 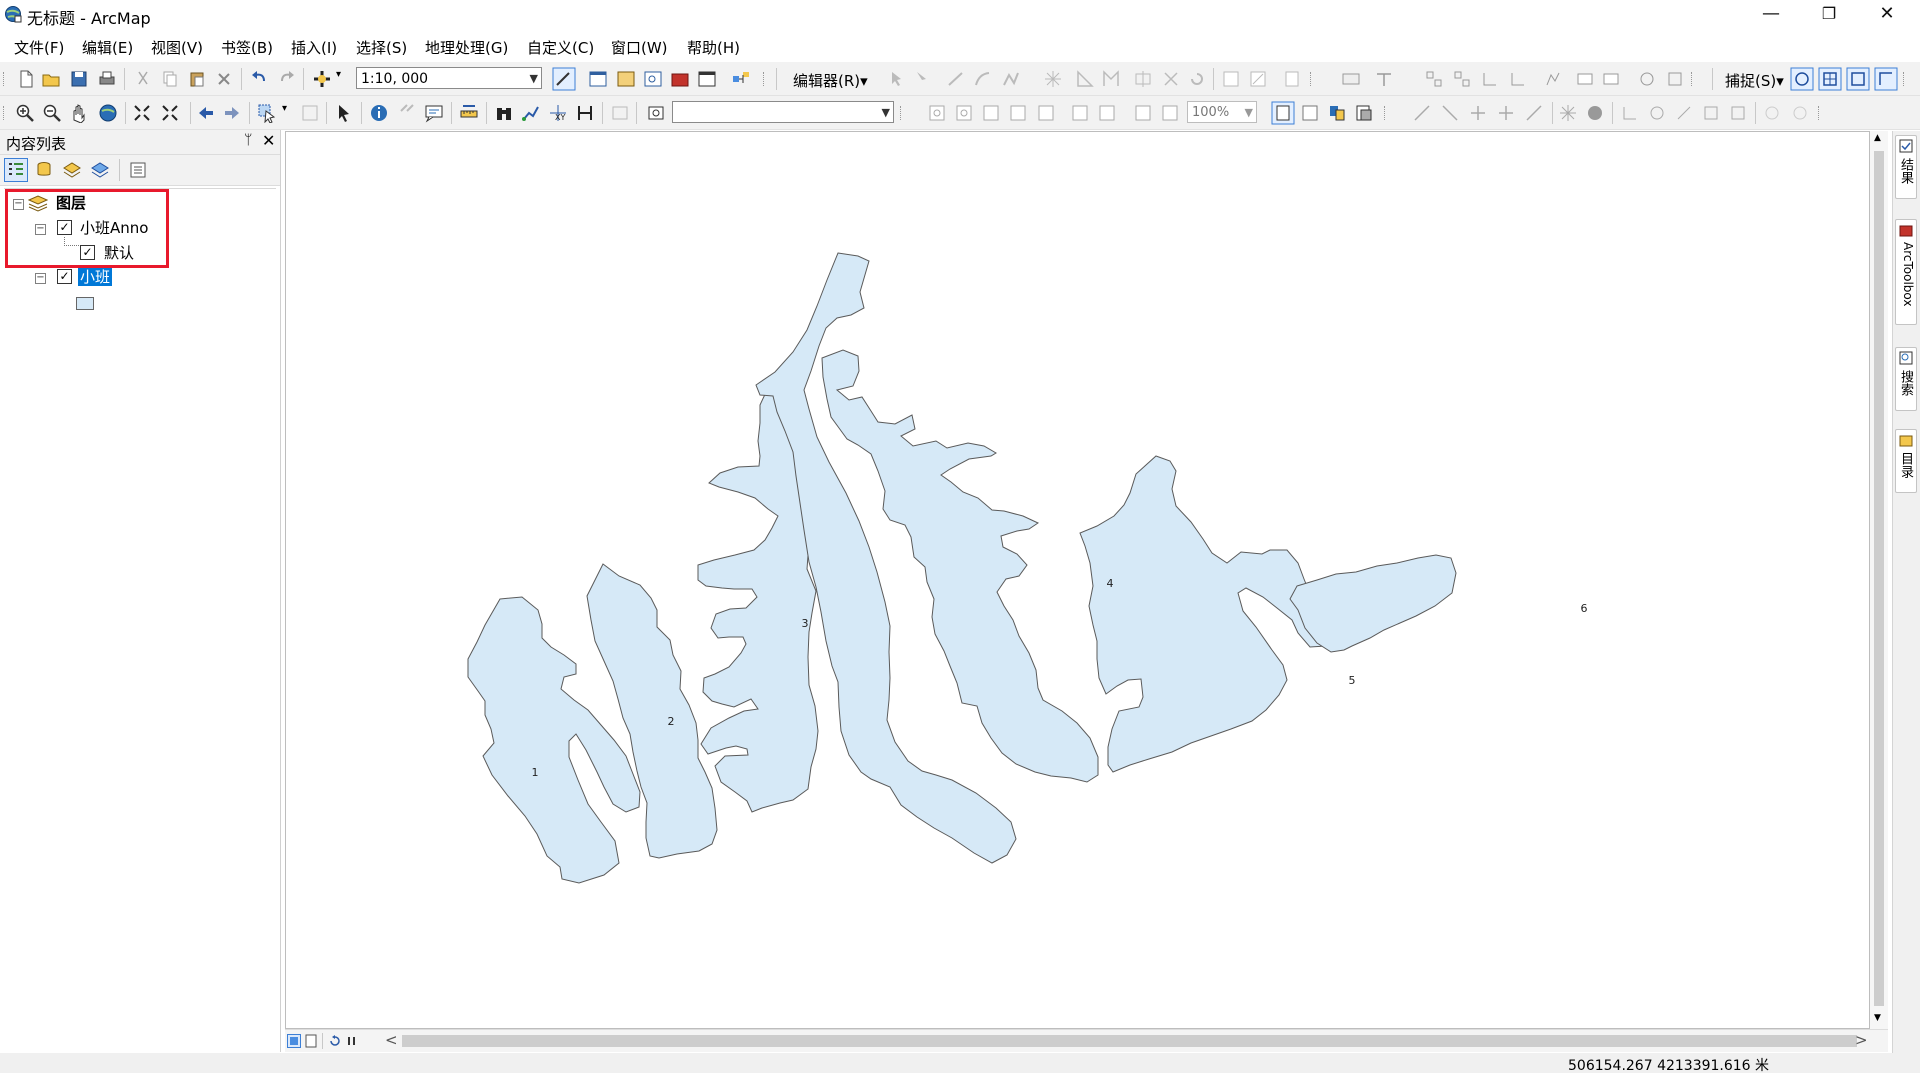 I want to click on undo-icon, so click(x=259, y=79).